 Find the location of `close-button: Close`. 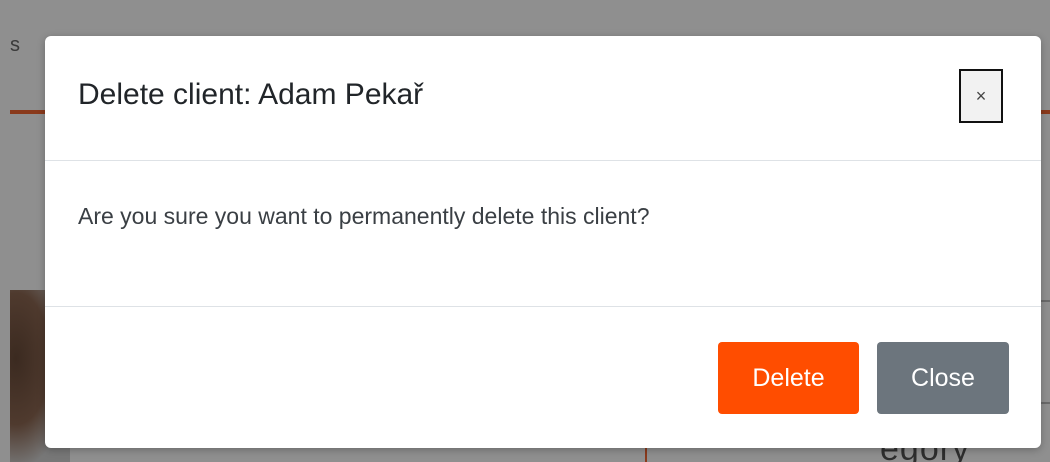

close-button: Close is located at coordinates (943, 378).